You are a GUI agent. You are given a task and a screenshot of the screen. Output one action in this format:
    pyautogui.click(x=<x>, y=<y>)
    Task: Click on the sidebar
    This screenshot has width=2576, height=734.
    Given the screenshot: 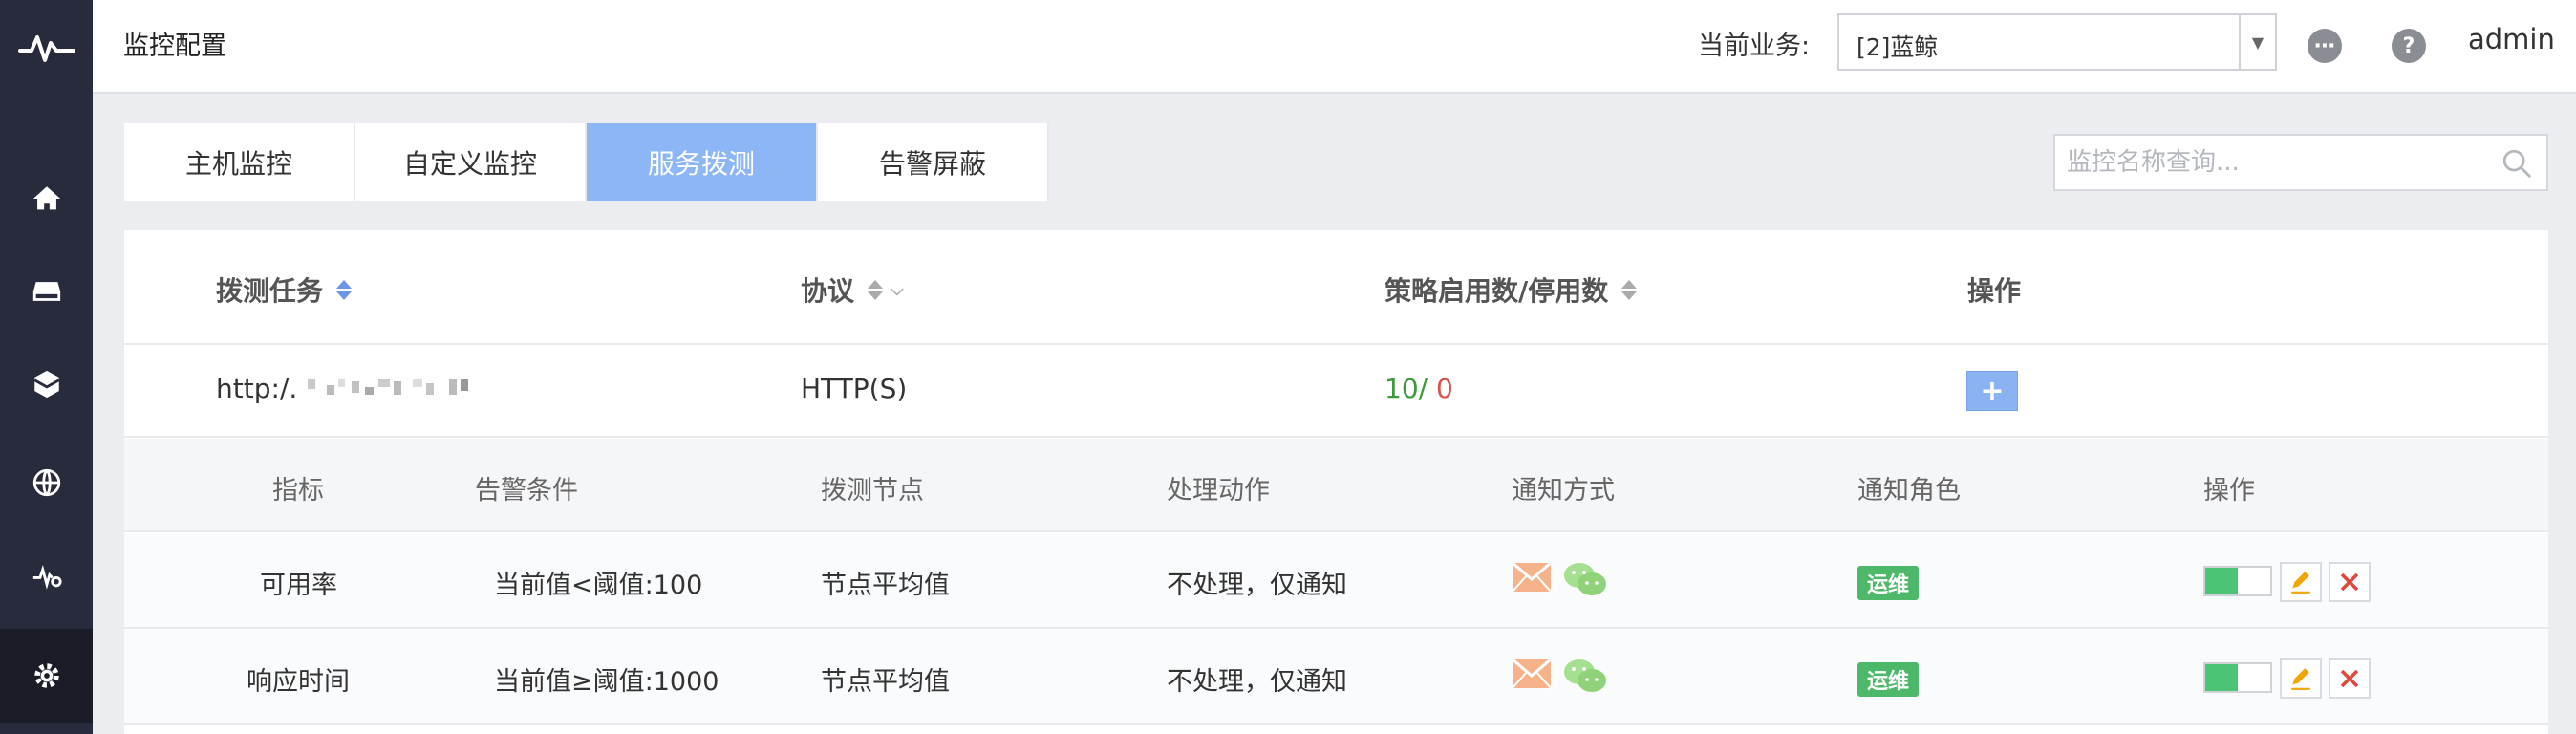 What is the action you would take?
    pyautogui.click(x=46, y=367)
    